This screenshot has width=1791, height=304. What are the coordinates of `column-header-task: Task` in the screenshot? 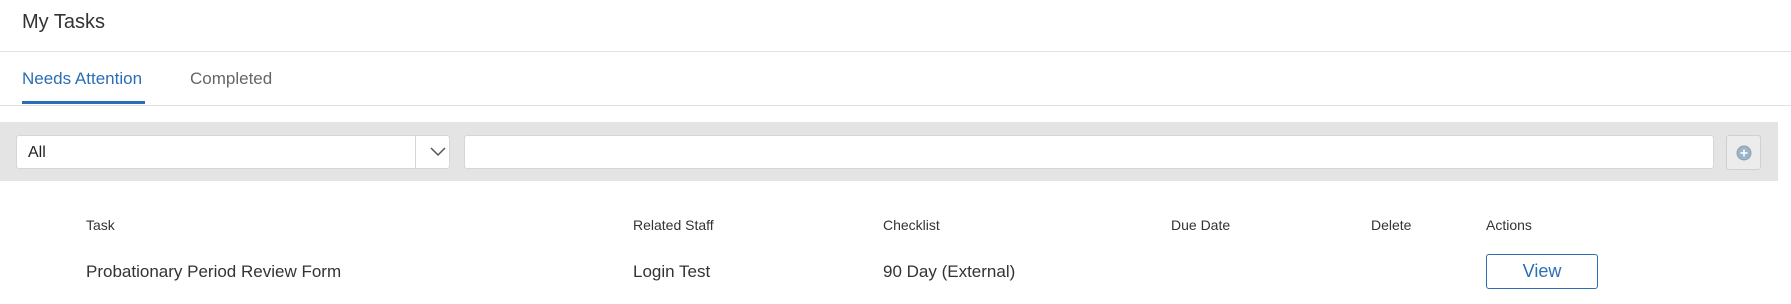 It's located at (100, 225).